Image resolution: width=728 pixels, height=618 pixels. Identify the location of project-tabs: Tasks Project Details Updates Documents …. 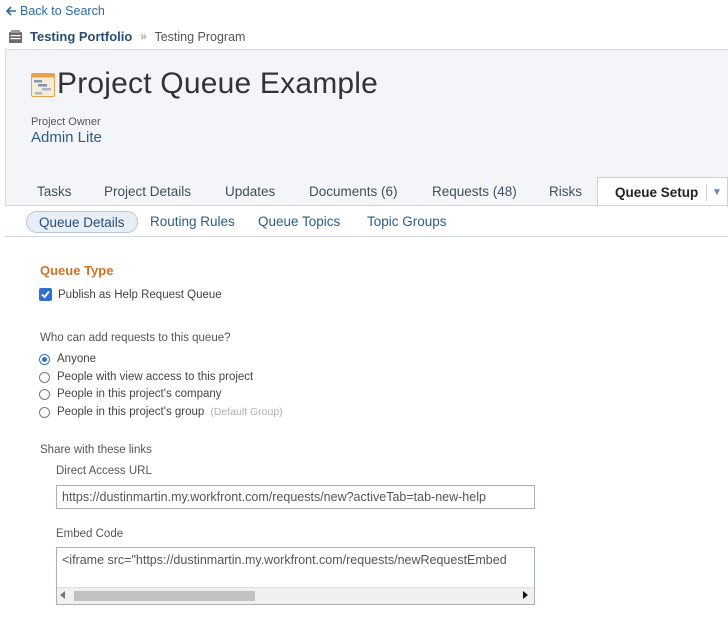
(366, 192).